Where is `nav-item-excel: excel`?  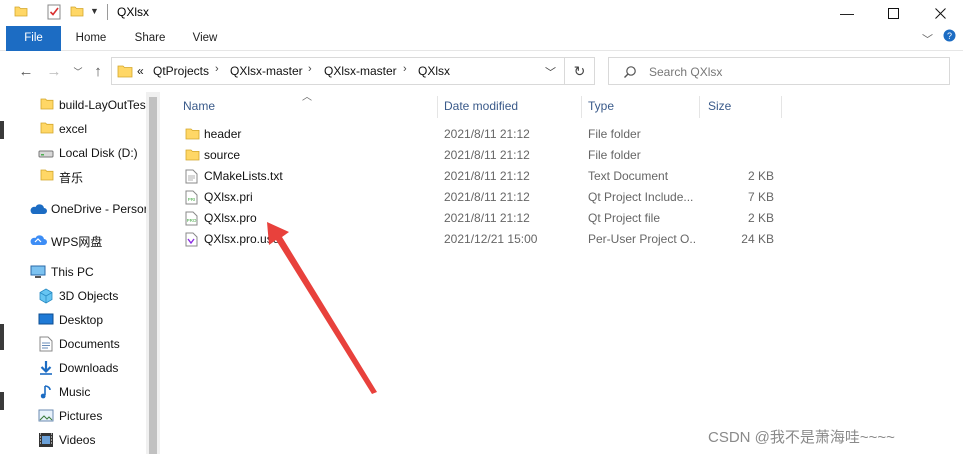 nav-item-excel: excel is located at coordinates (73, 129).